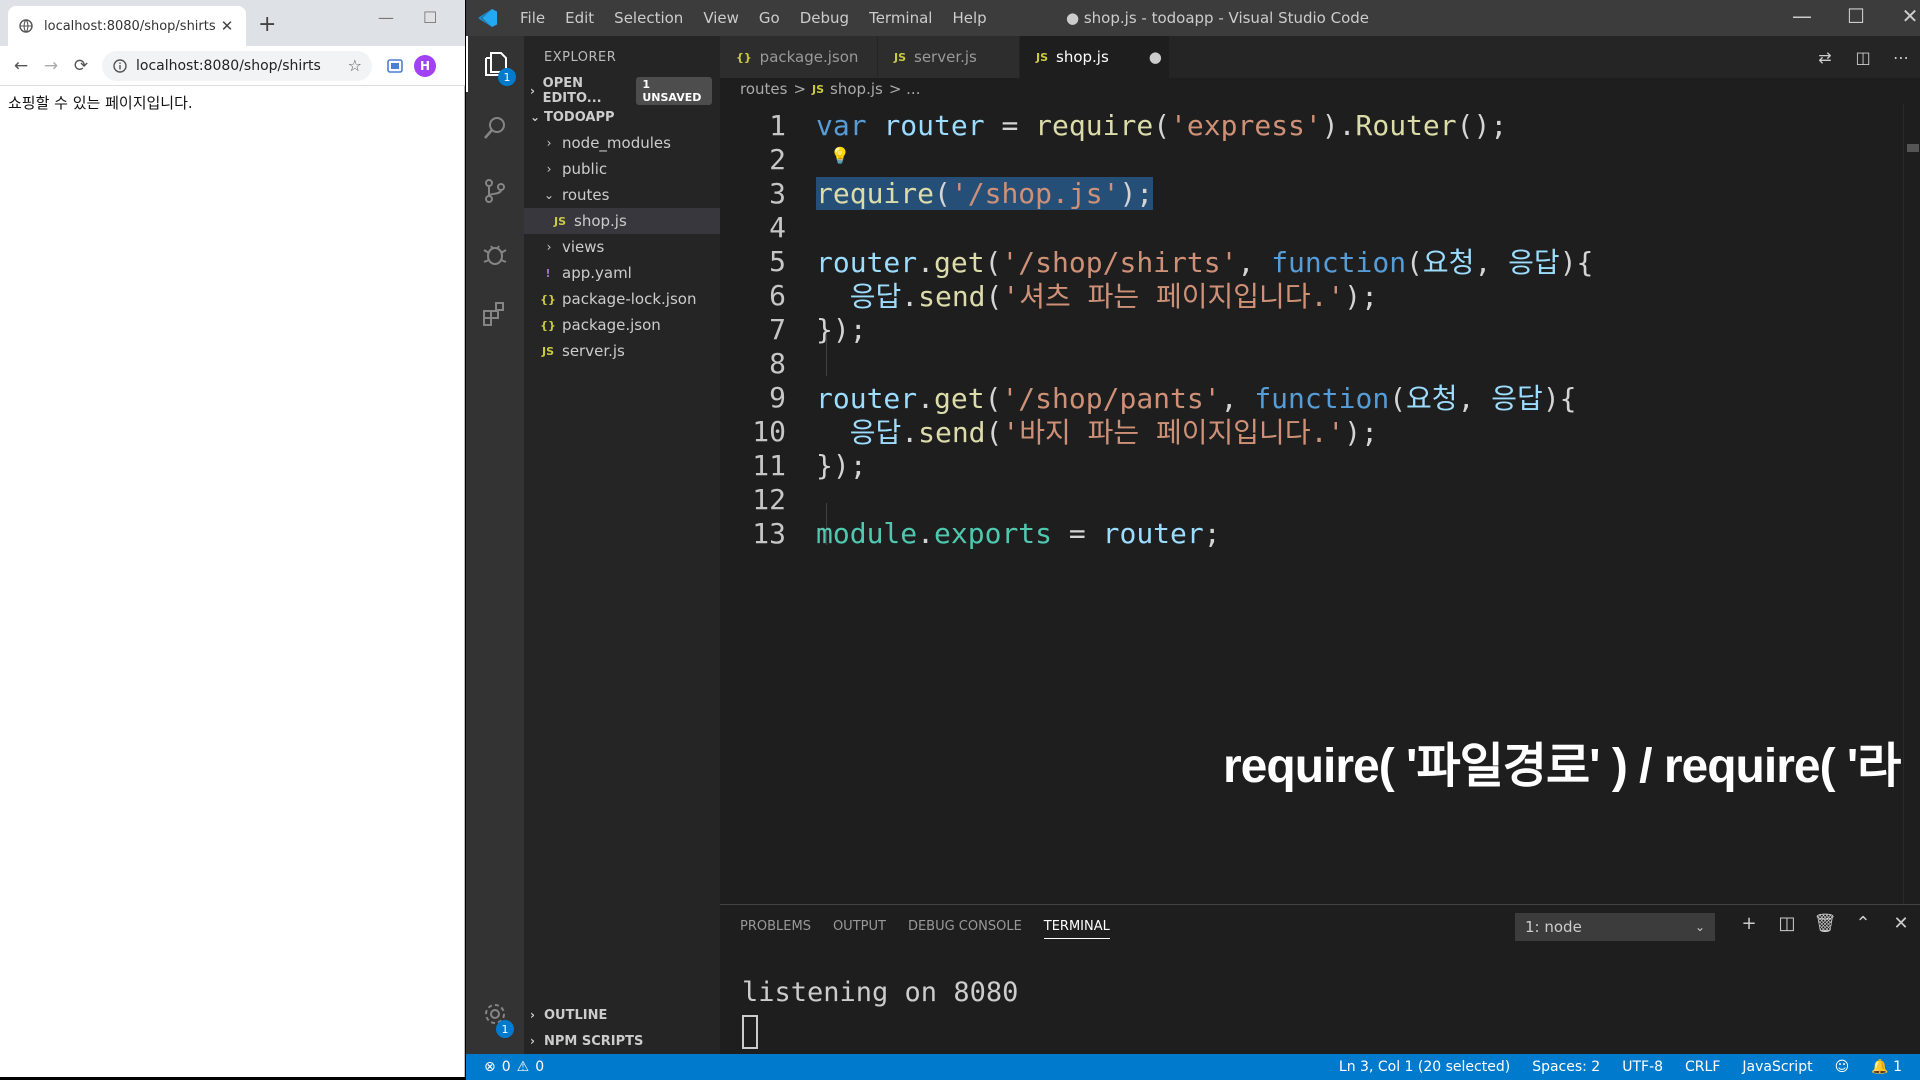  Describe the element at coordinates (622, 91) in the screenshot. I see `open-editors-section: › OPEN EDITO... 1 UNSAVED` at that location.